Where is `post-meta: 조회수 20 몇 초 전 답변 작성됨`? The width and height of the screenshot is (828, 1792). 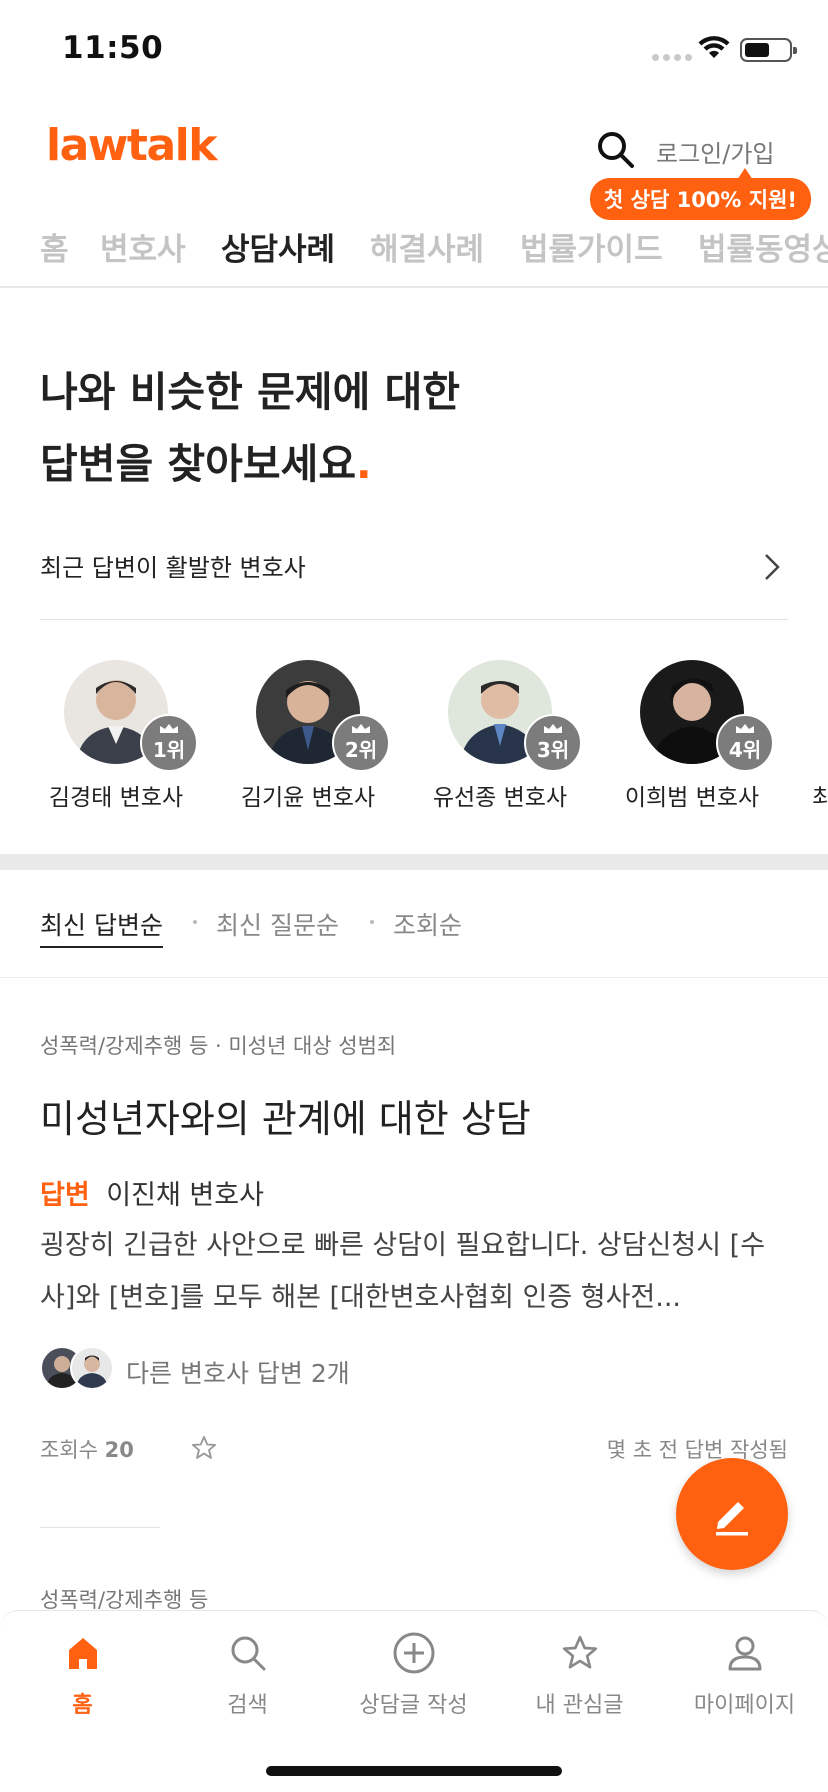
post-meta: 조회수 20 몇 초 전 답변 작성됨 is located at coordinates (414, 1448).